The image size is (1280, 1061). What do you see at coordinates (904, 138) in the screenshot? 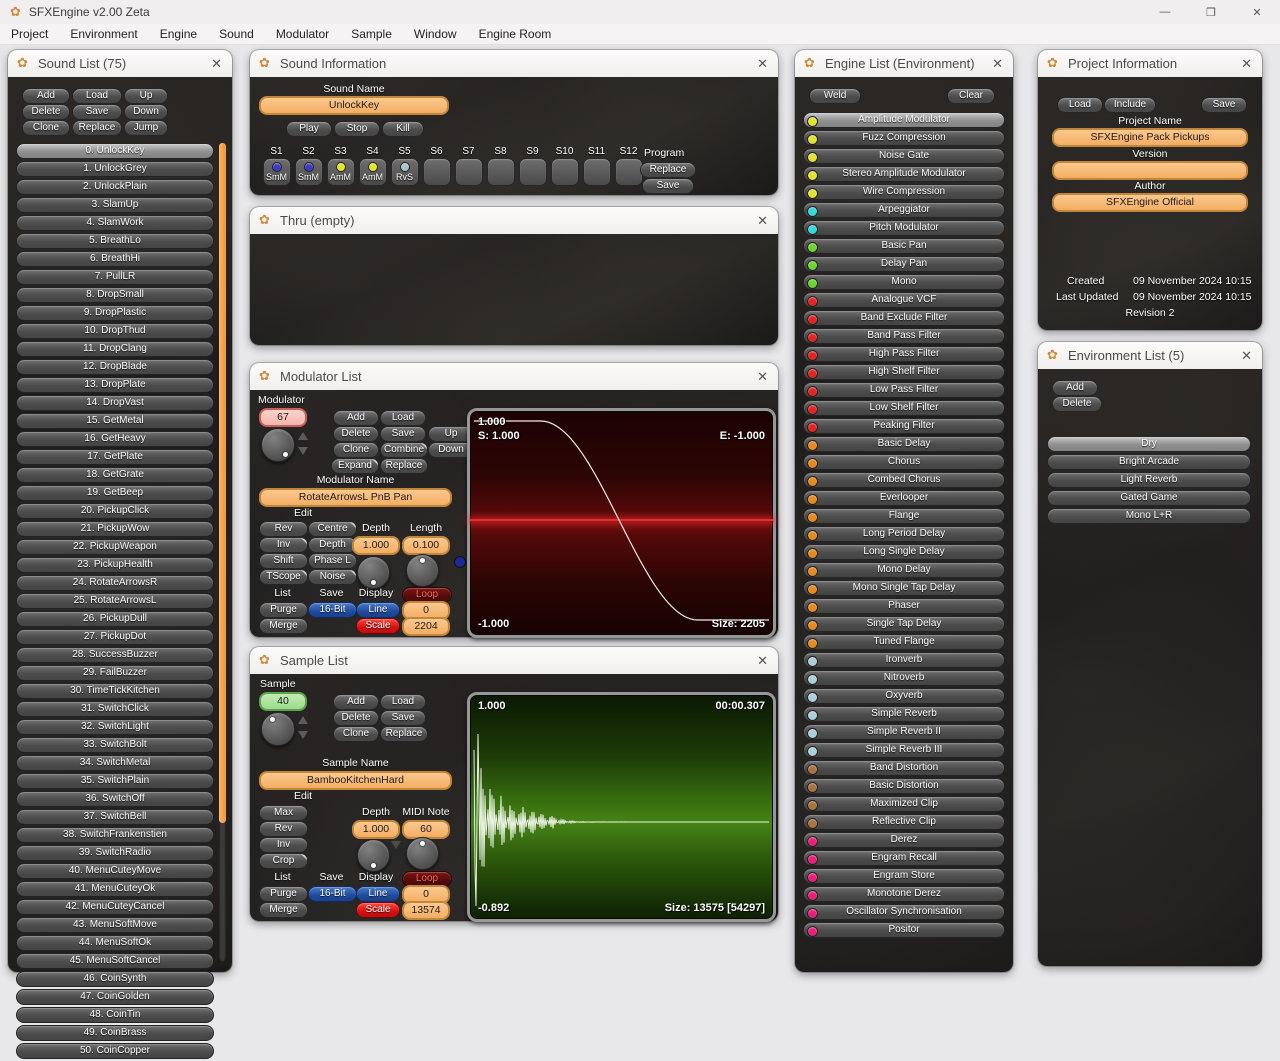
I see `engine-item: Fuzz Compression` at bounding box center [904, 138].